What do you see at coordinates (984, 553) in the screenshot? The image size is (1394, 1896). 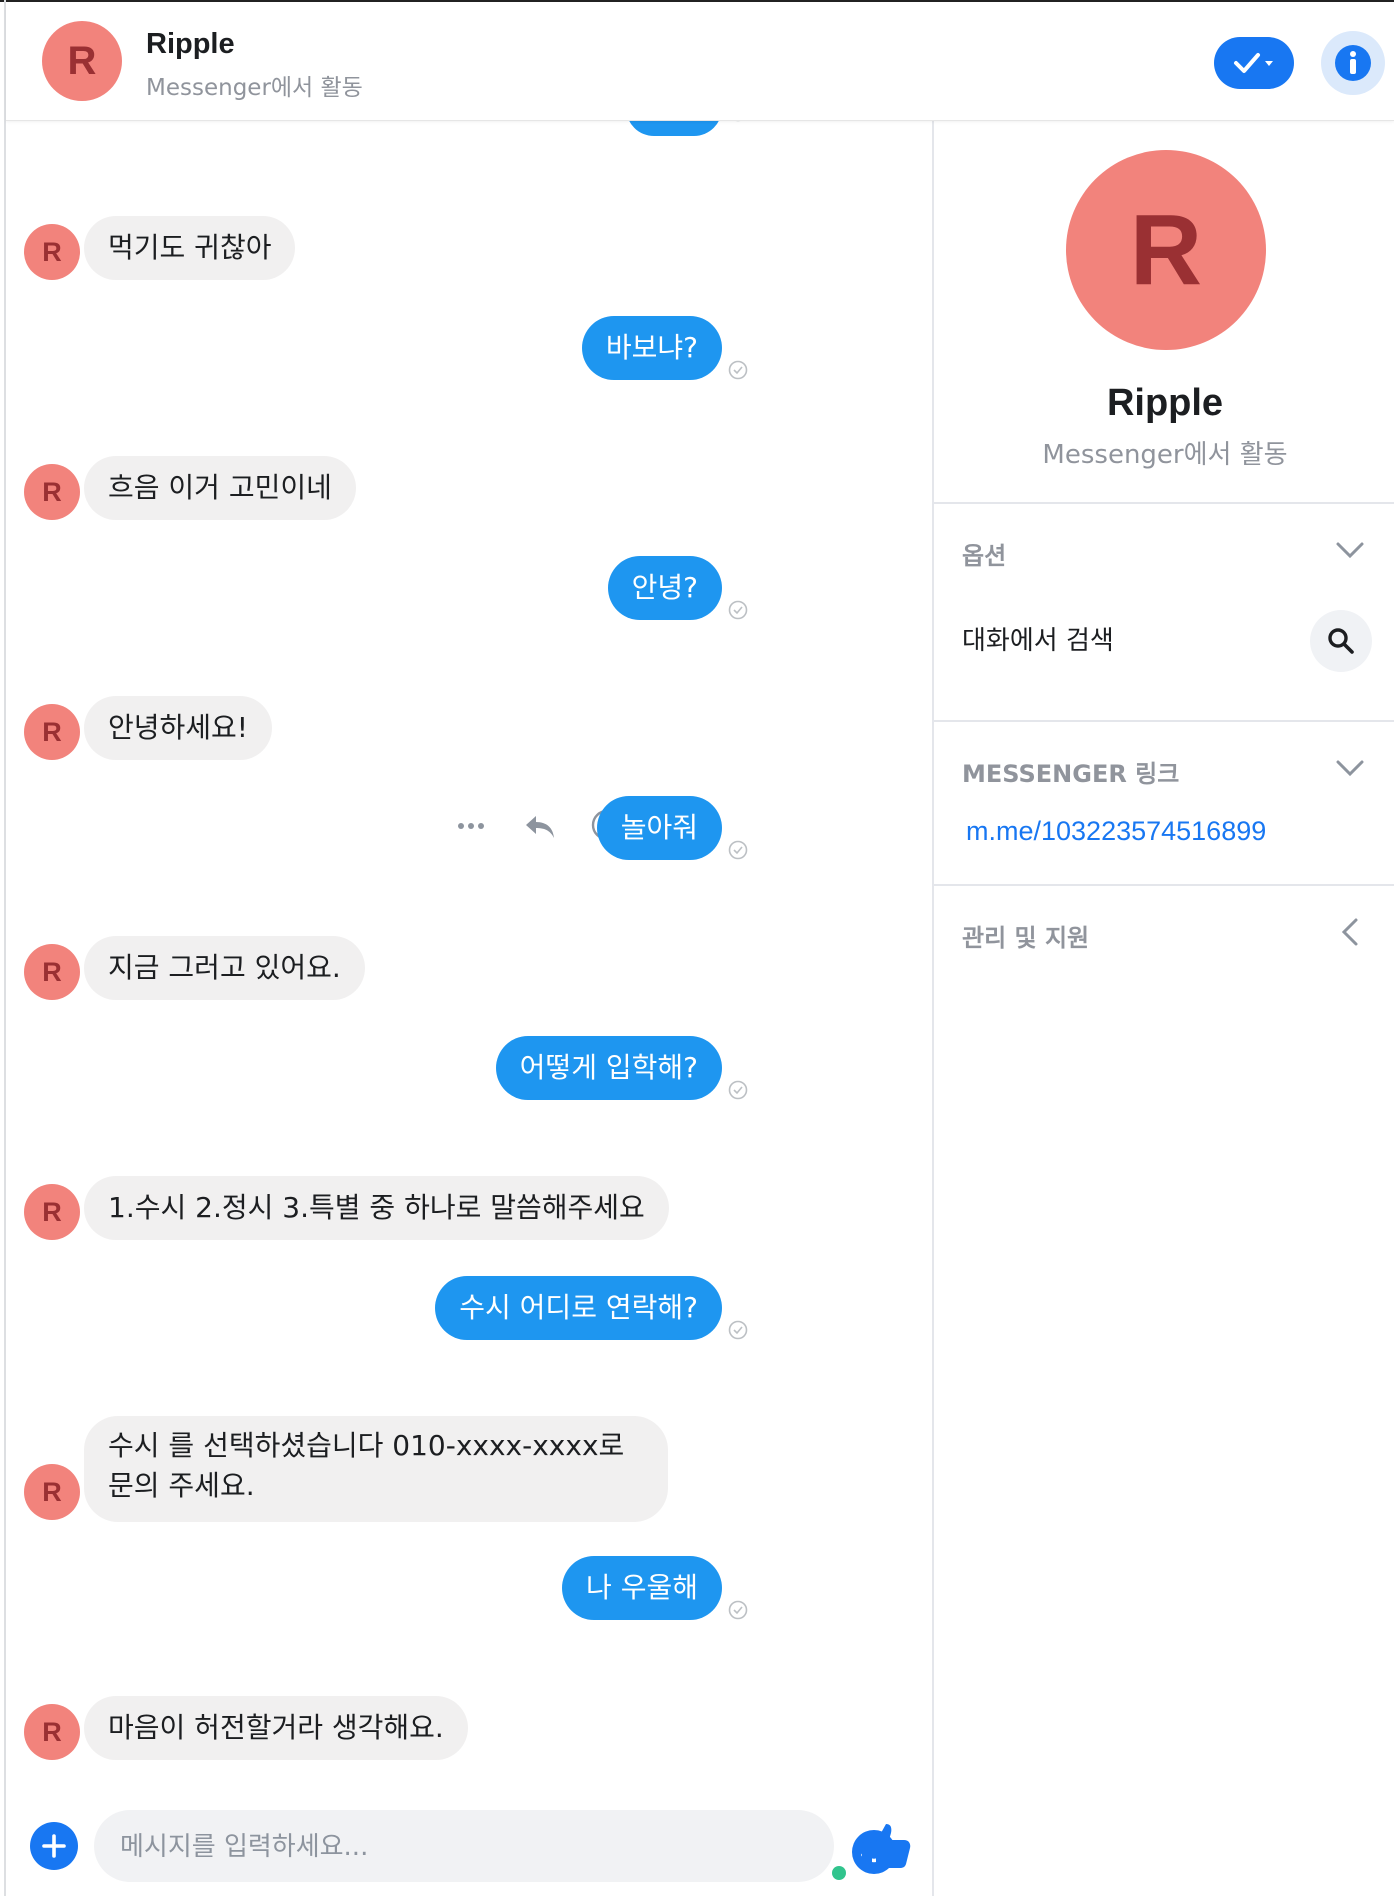 I see `options-section-title: 옵션` at bounding box center [984, 553].